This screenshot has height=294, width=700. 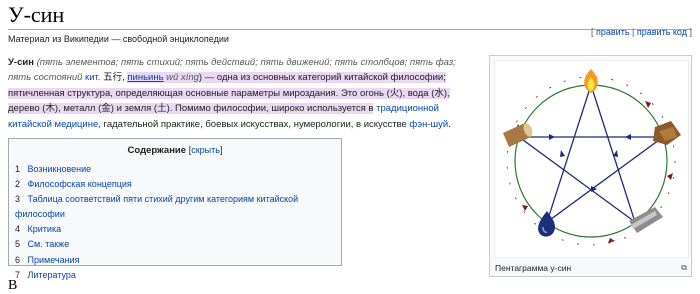 I want to click on toc-title: Содержание [скрыть], so click(x=175, y=150).